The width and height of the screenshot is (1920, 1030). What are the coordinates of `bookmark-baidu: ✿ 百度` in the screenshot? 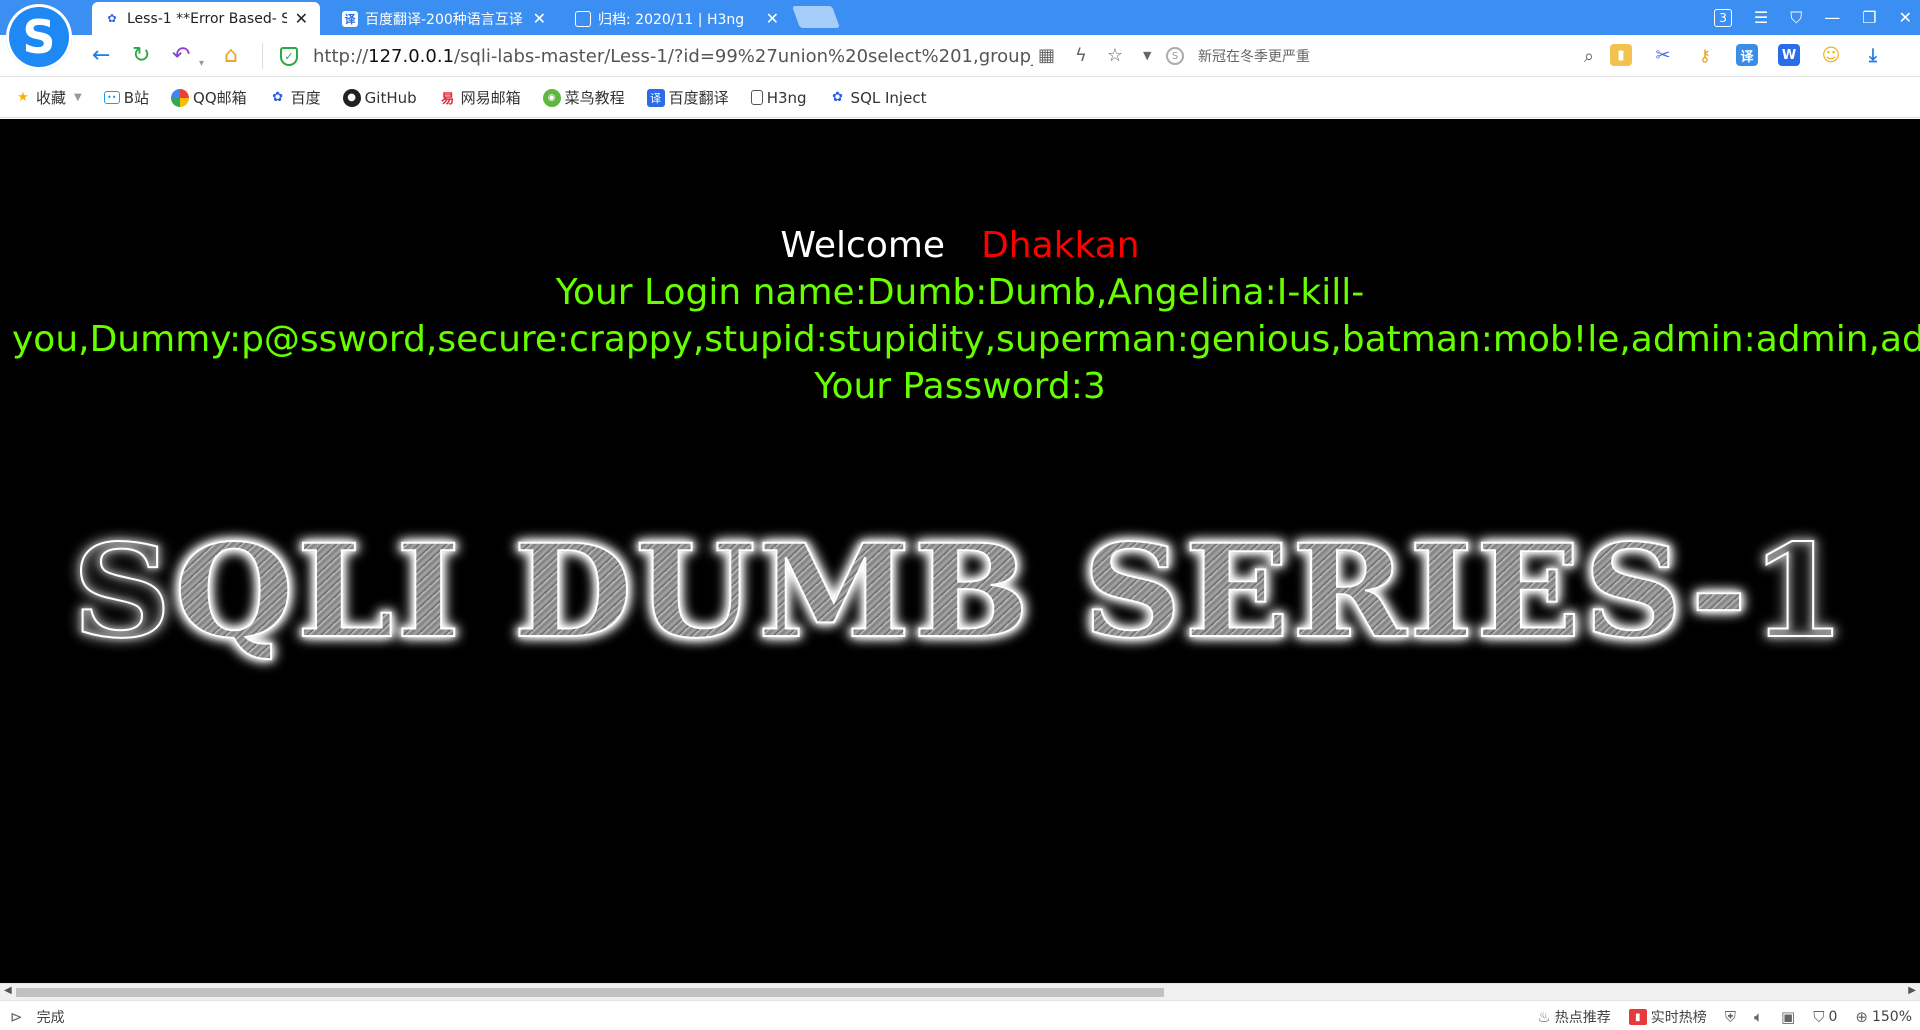 It's located at (295, 97).